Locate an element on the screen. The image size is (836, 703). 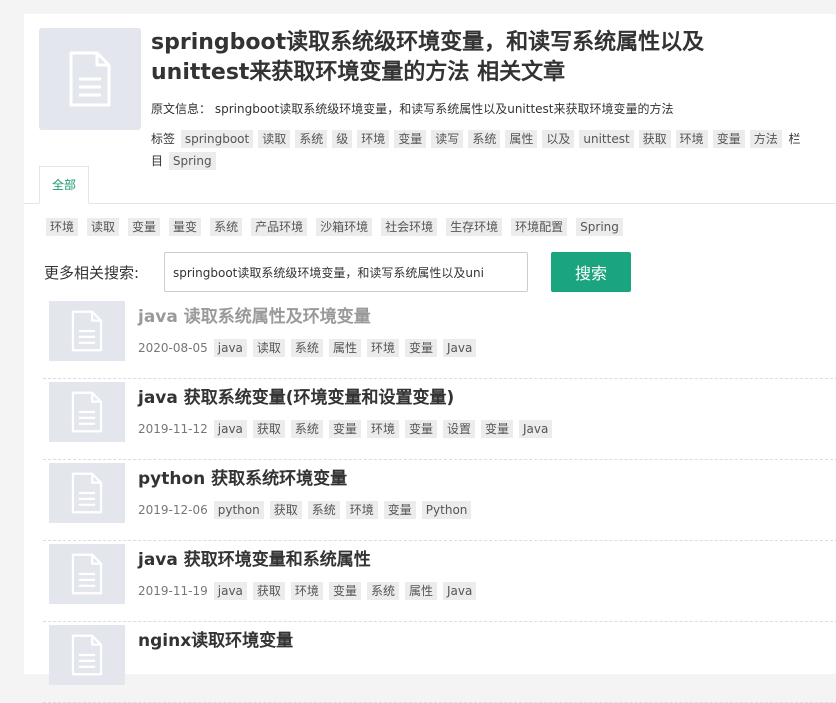
cloud-tag: 系统 is located at coordinates (226, 227).